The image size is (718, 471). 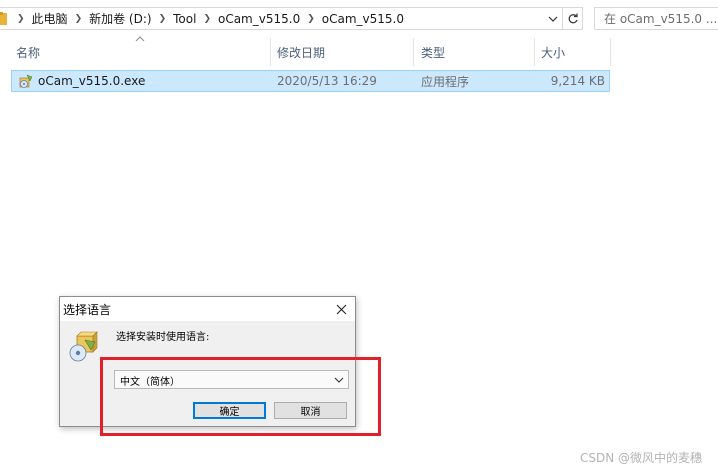 I want to click on column-header-modified: 修改日期, so click(x=345, y=52).